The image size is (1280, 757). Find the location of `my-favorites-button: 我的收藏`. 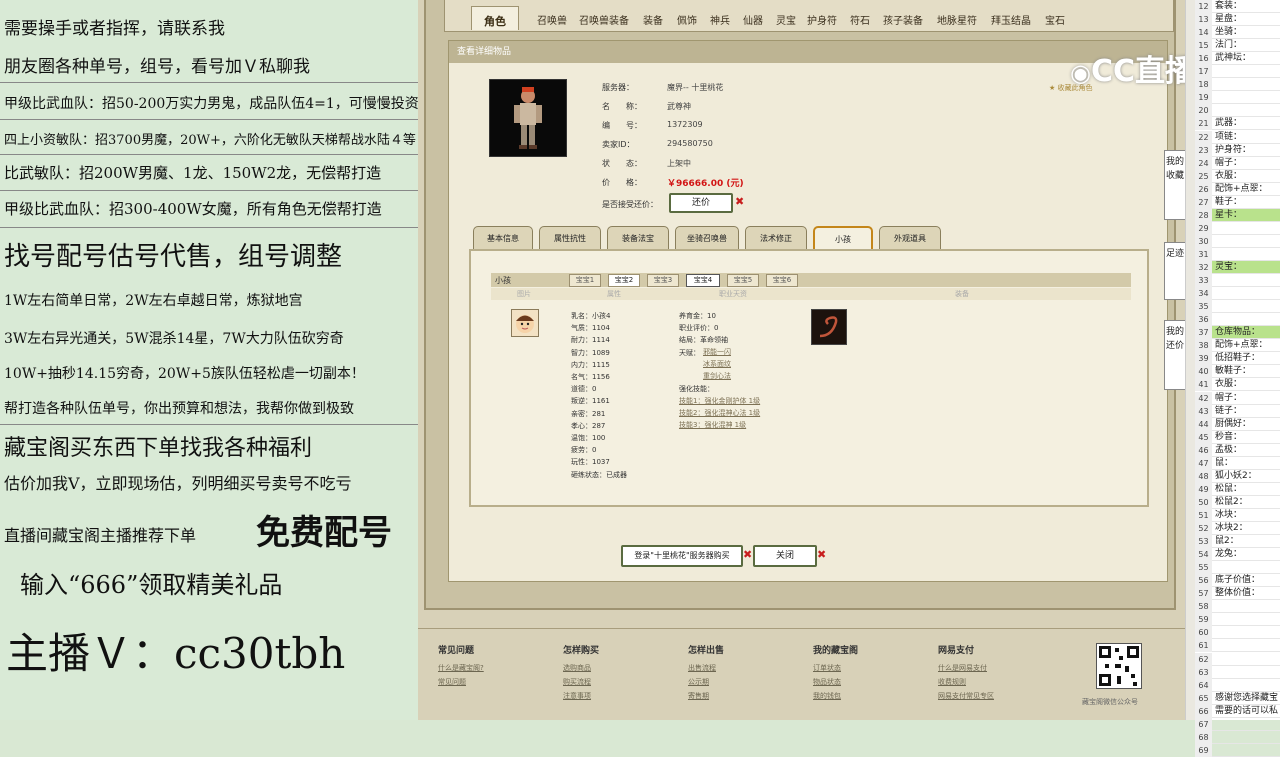

my-favorites-button: 我的收藏 is located at coordinates (1174, 185).